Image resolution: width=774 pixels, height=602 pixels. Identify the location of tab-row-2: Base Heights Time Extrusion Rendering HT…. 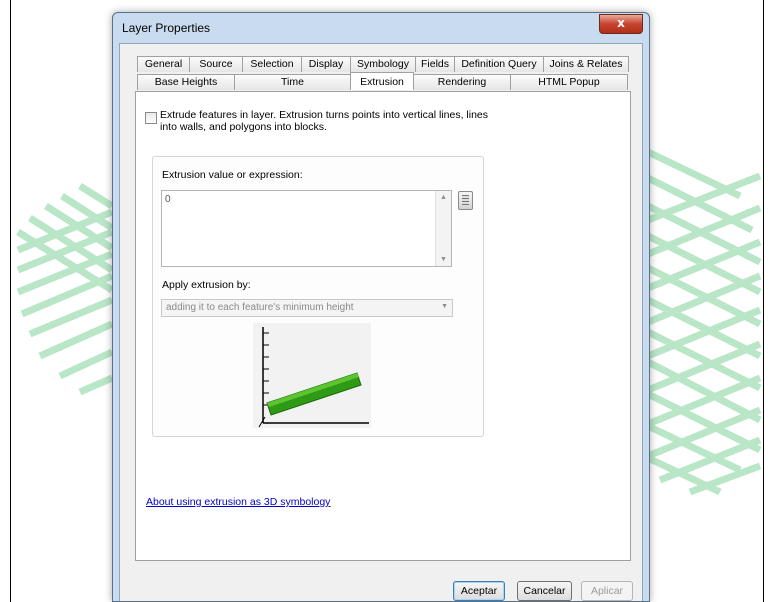
(382, 81).